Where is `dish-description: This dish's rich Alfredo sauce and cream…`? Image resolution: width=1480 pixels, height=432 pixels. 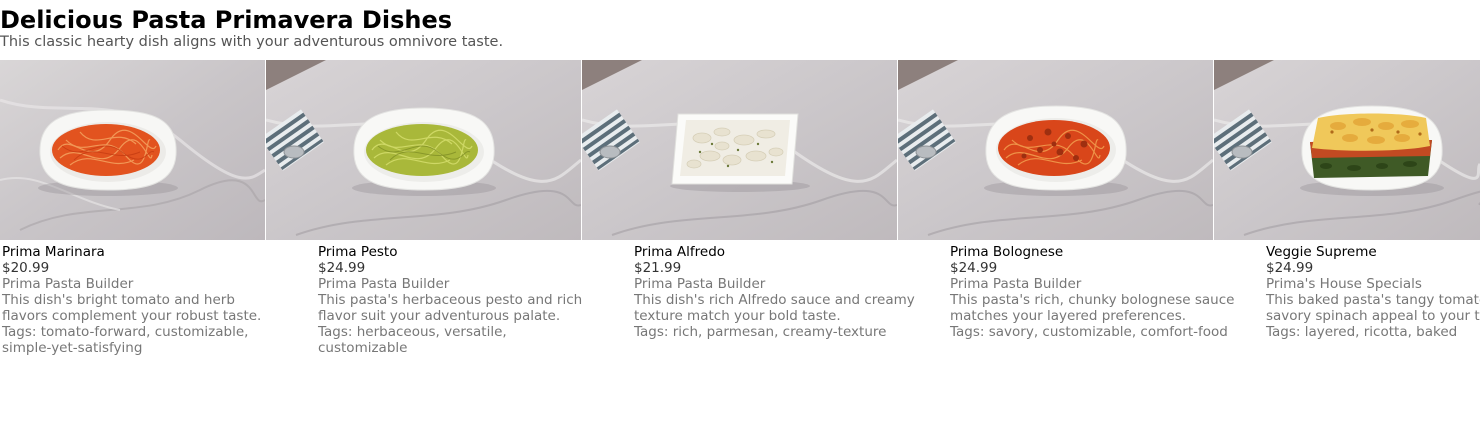 dish-description: This dish's rich Alfredo sauce and cream… is located at coordinates (774, 308).